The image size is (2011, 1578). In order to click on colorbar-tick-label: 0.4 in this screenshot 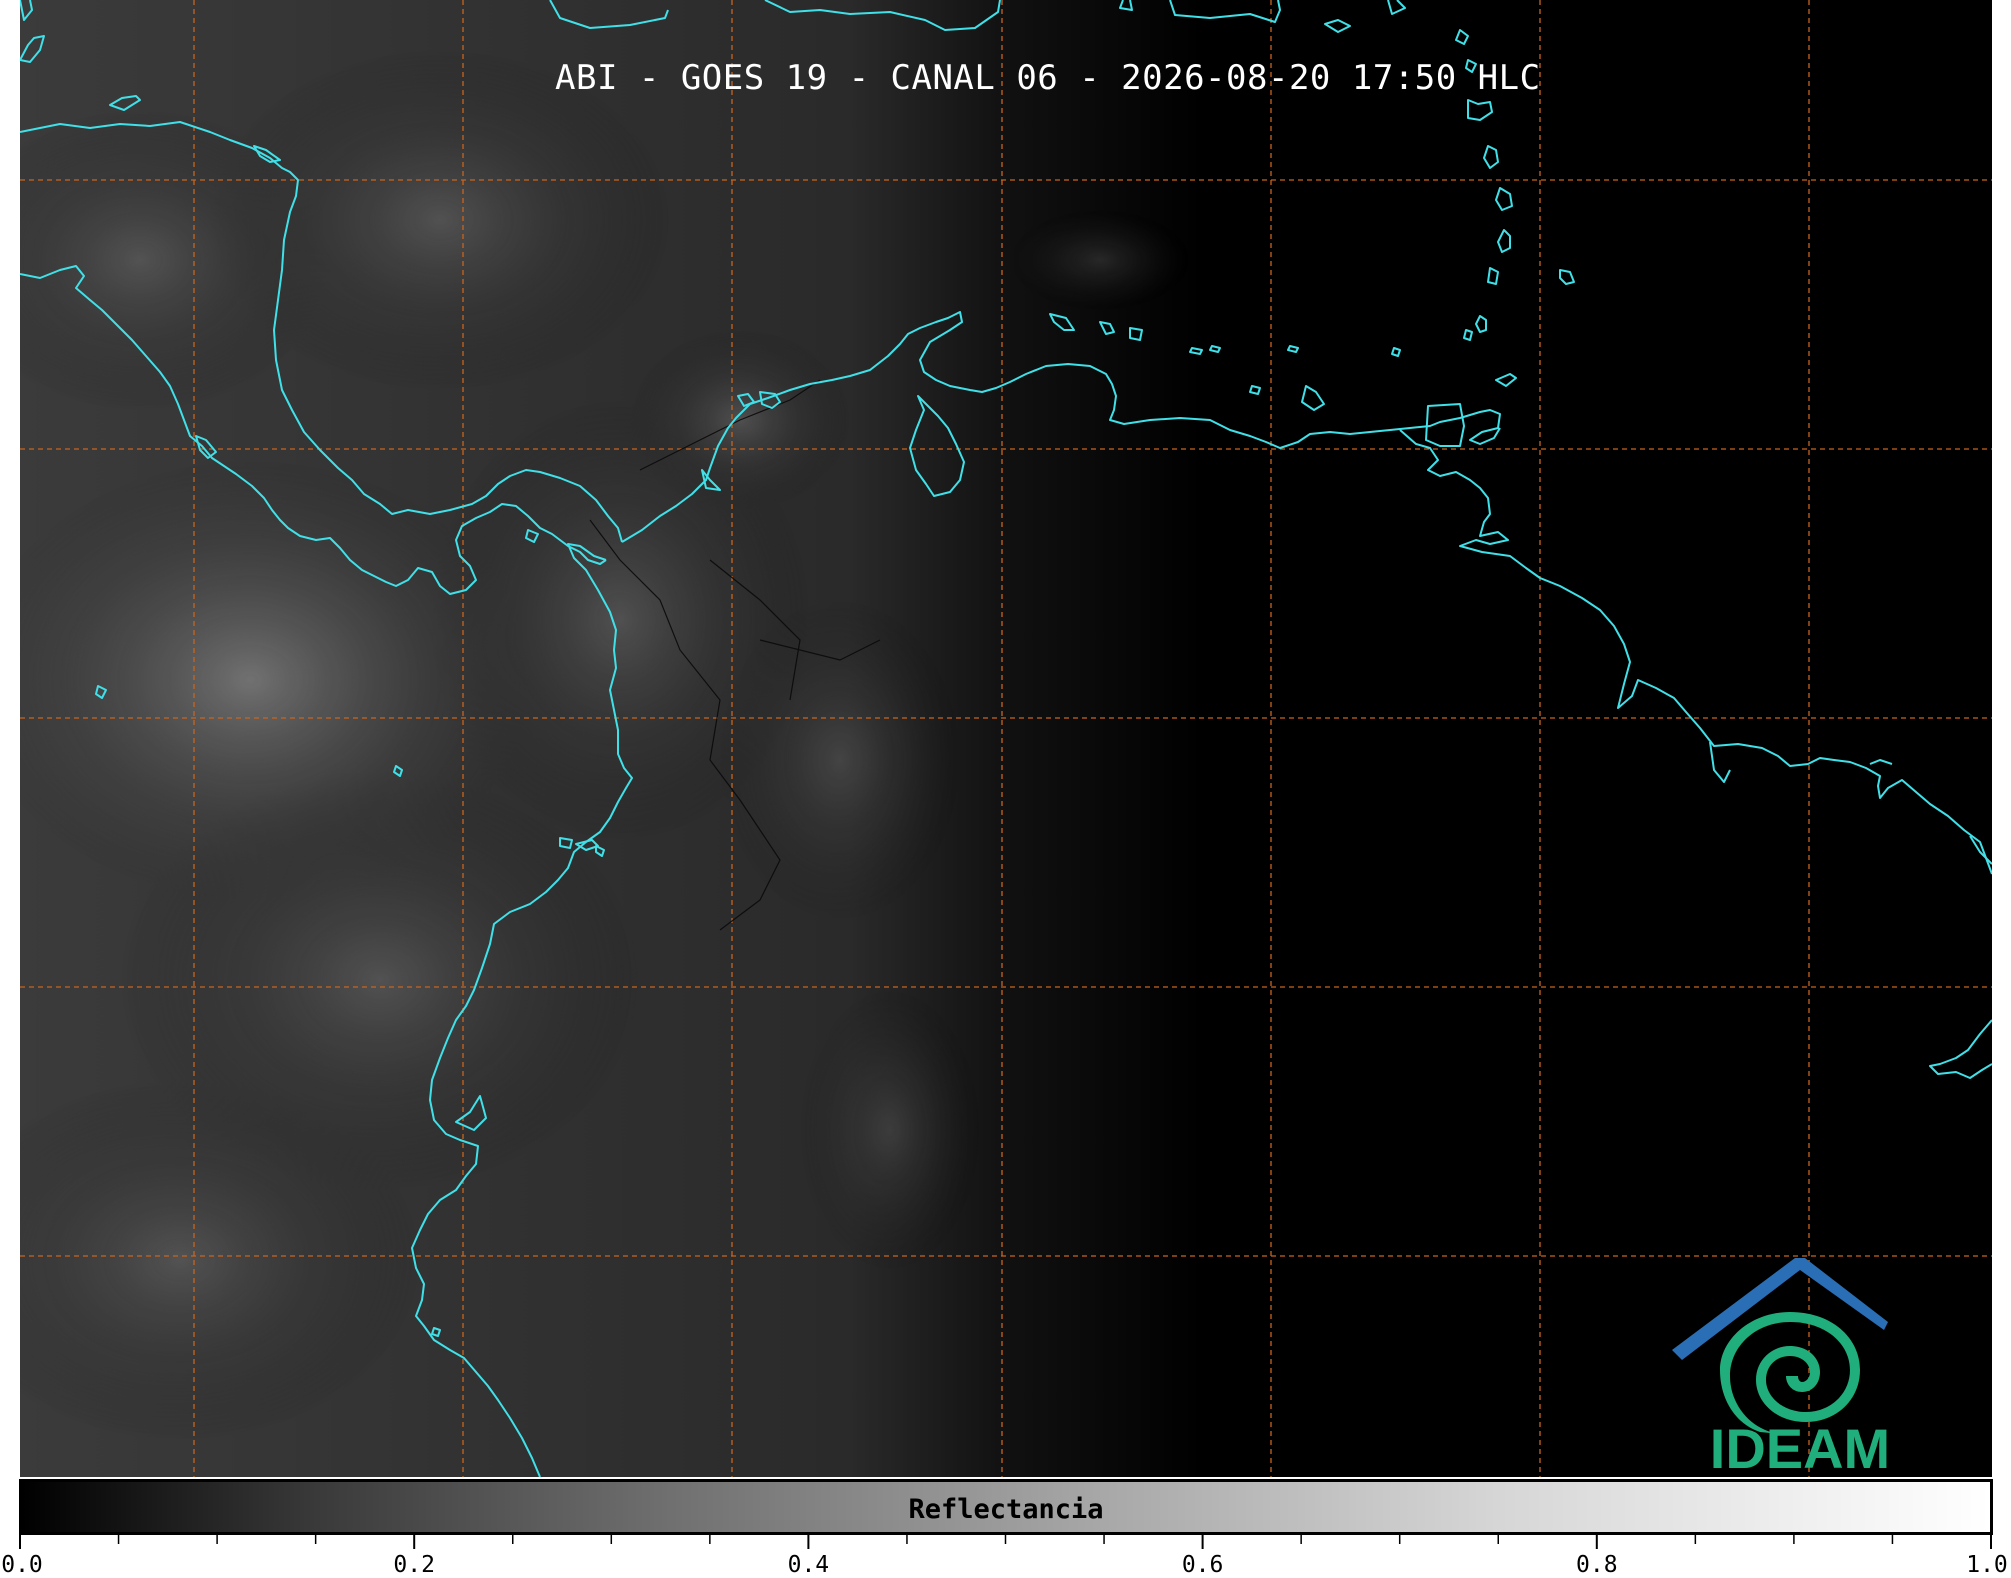, I will do `click(808, 1565)`.